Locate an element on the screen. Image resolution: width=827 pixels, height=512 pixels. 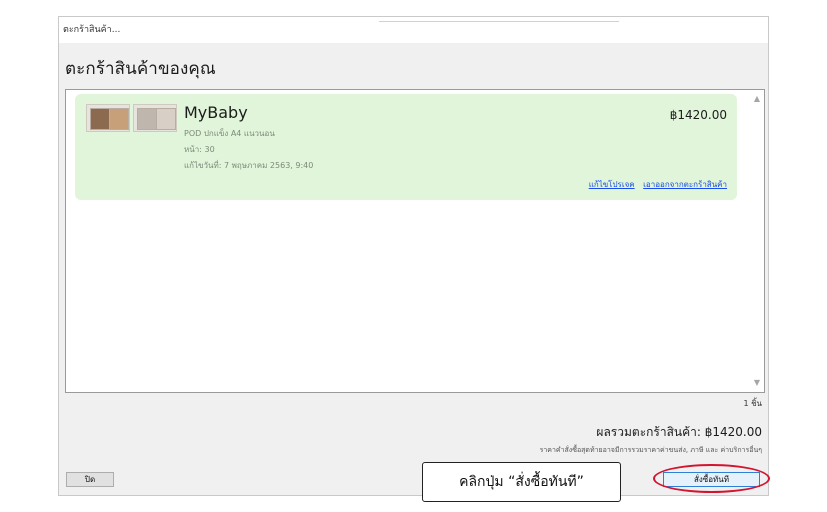
page-title: ตะกร้าสินค้าของคุณ is located at coordinates (140, 69).